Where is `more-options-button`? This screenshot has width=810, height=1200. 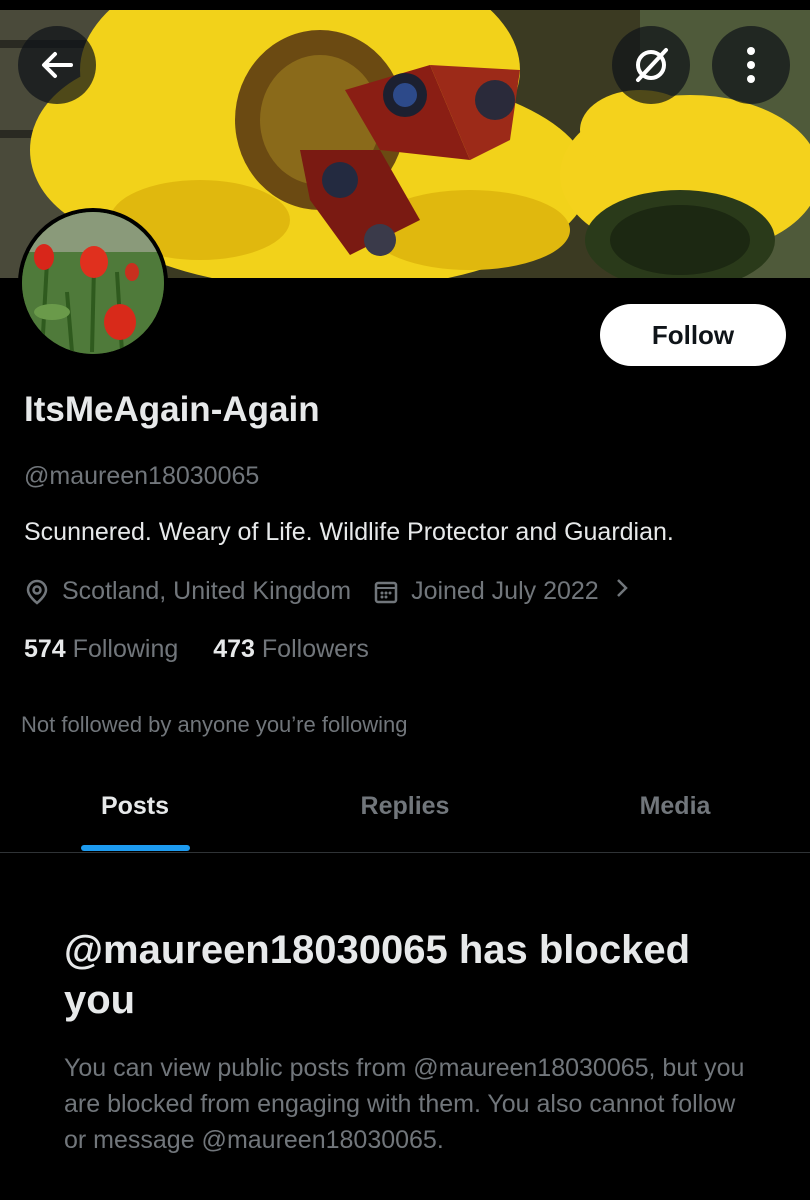 more-options-button is located at coordinates (751, 65).